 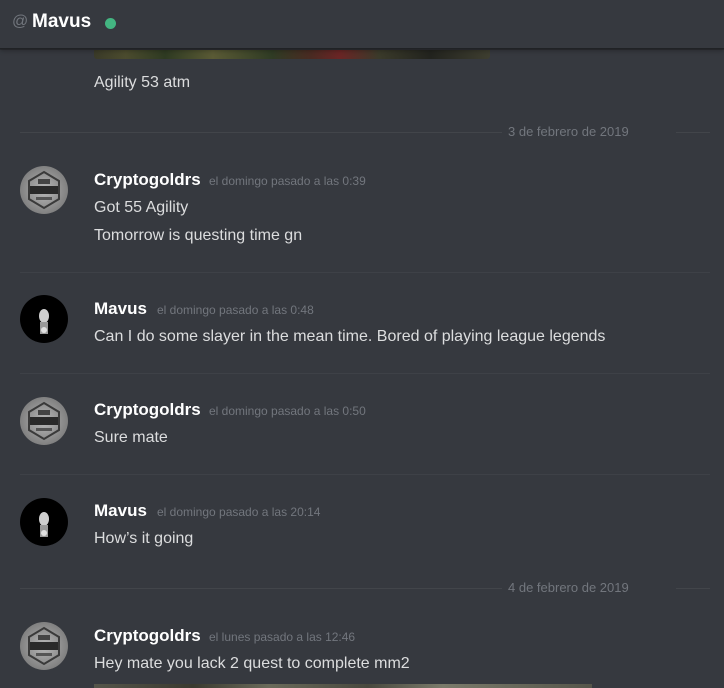 What do you see at coordinates (141, 207) in the screenshot?
I see `message-text: Got 55 Agility` at bounding box center [141, 207].